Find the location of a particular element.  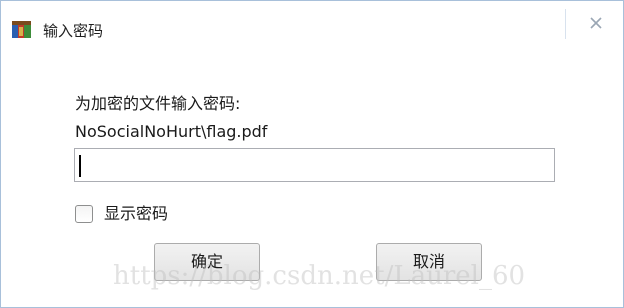

winrar-archive-icon is located at coordinates (22, 30).